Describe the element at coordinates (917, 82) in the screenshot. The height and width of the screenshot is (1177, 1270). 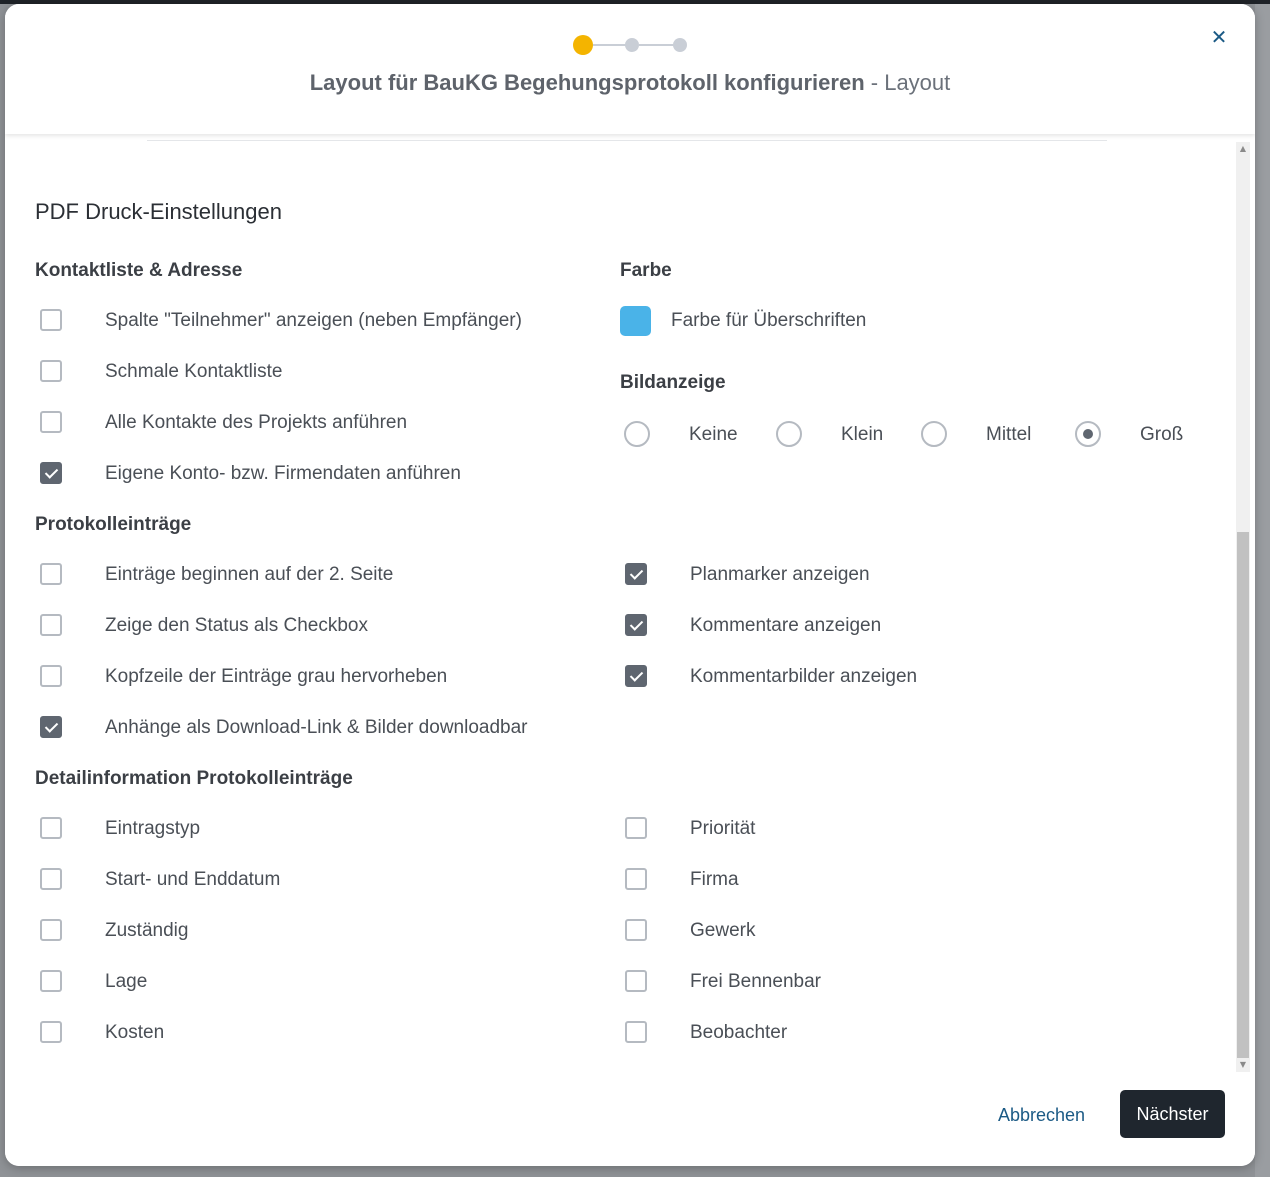
I see `dialog-title-step: Layout` at that location.